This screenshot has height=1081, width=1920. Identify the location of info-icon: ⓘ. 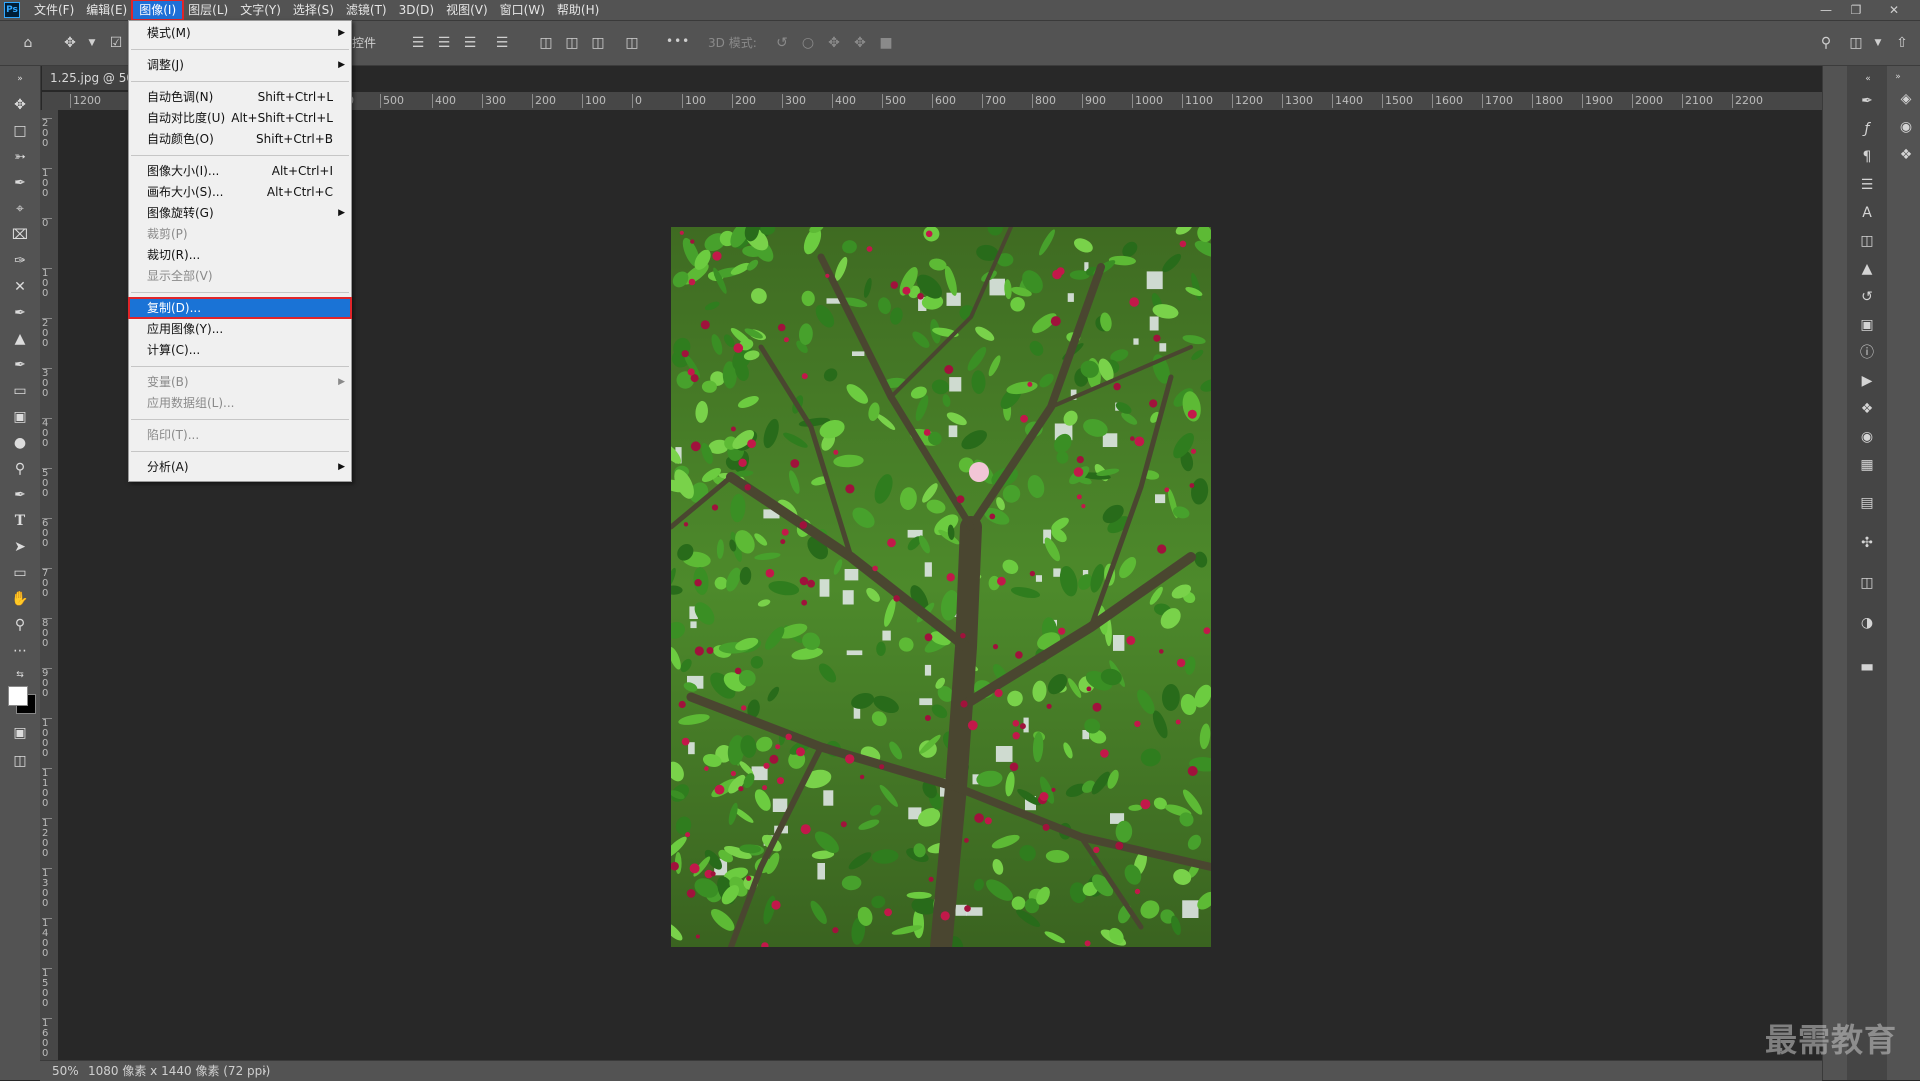
(1867, 353).